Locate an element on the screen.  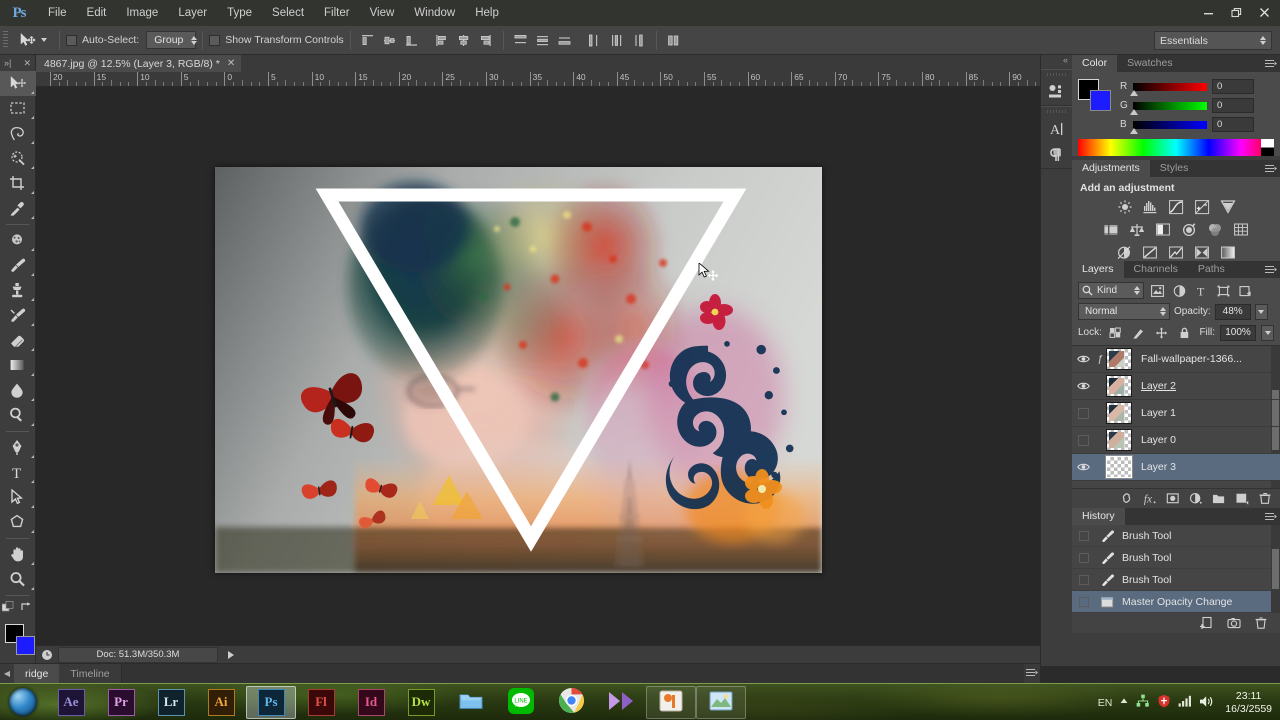
menu-filter: Filter is located at coordinates (337, 13).